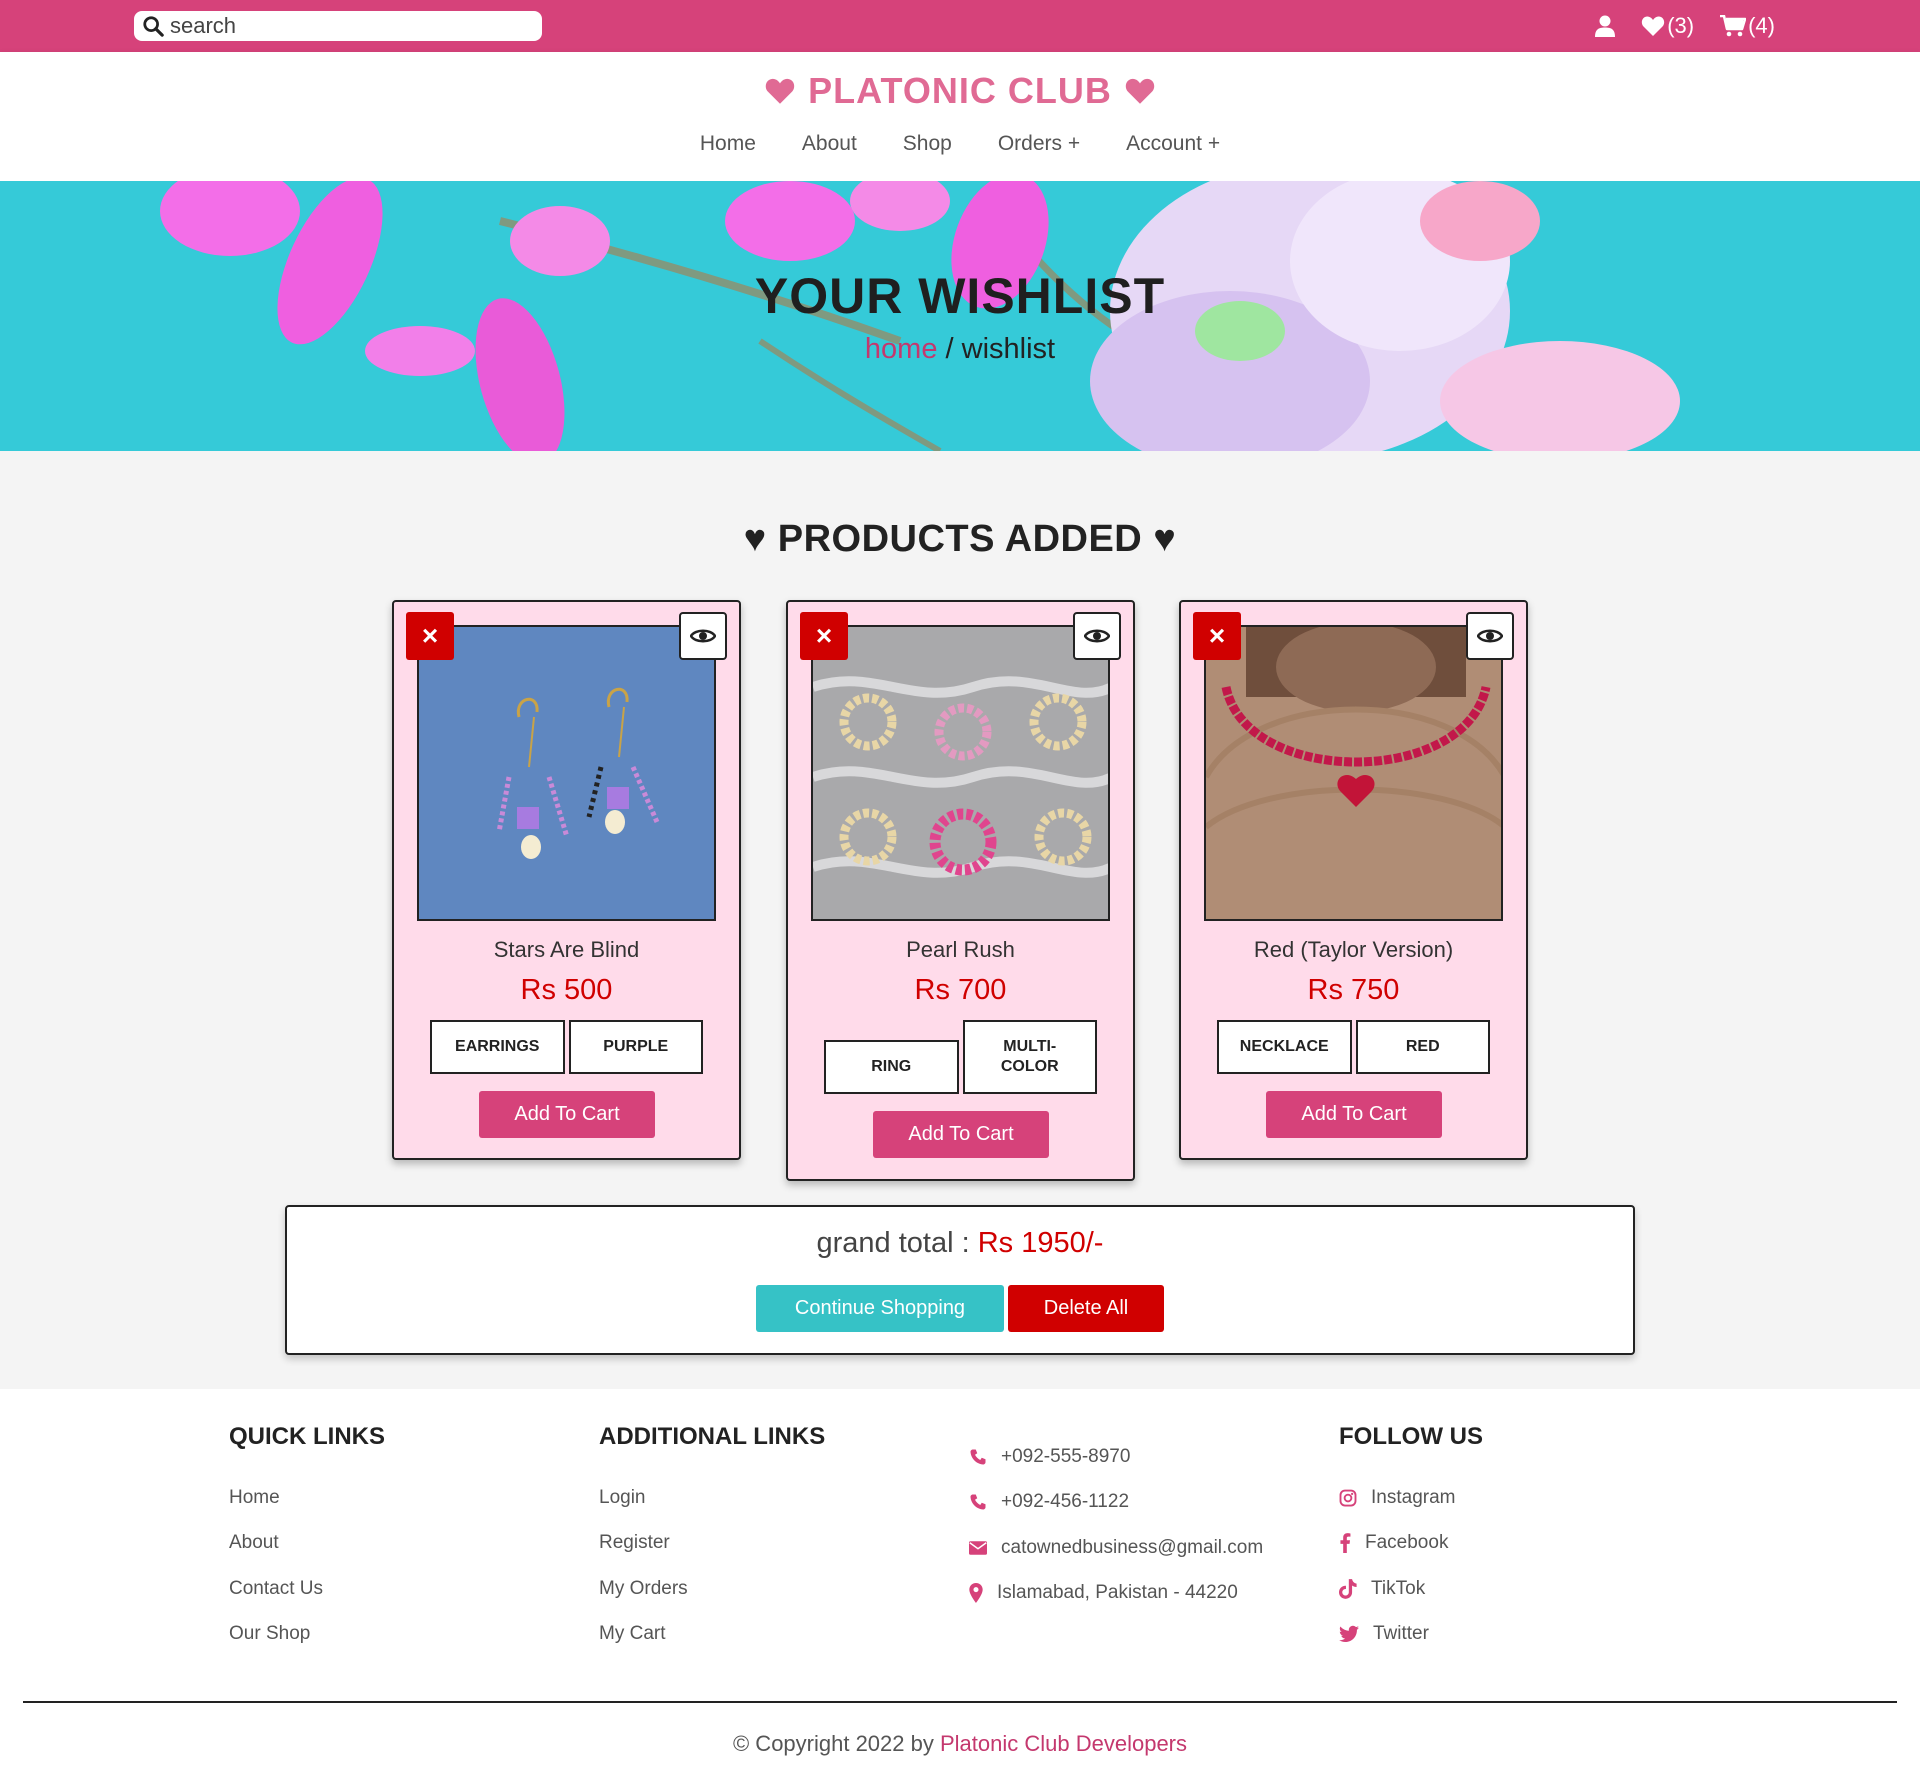  What do you see at coordinates (960, 296) in the screenshot?
I see `page-title: YOUR WISHLIST` at bounding box center [960, 296].